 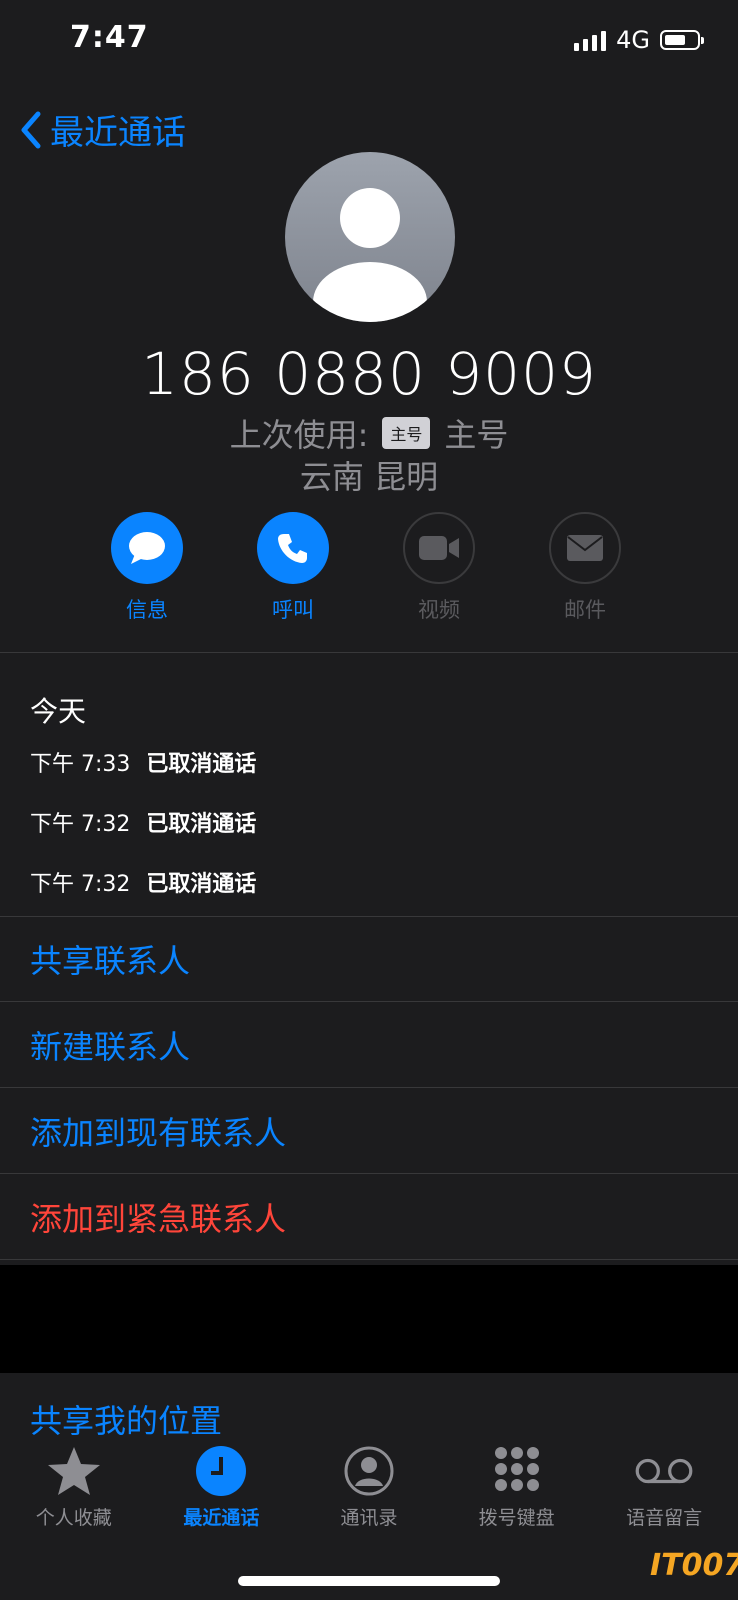 I want to click on share-contact-button: 共享联系人, so click(x=369, y=959).